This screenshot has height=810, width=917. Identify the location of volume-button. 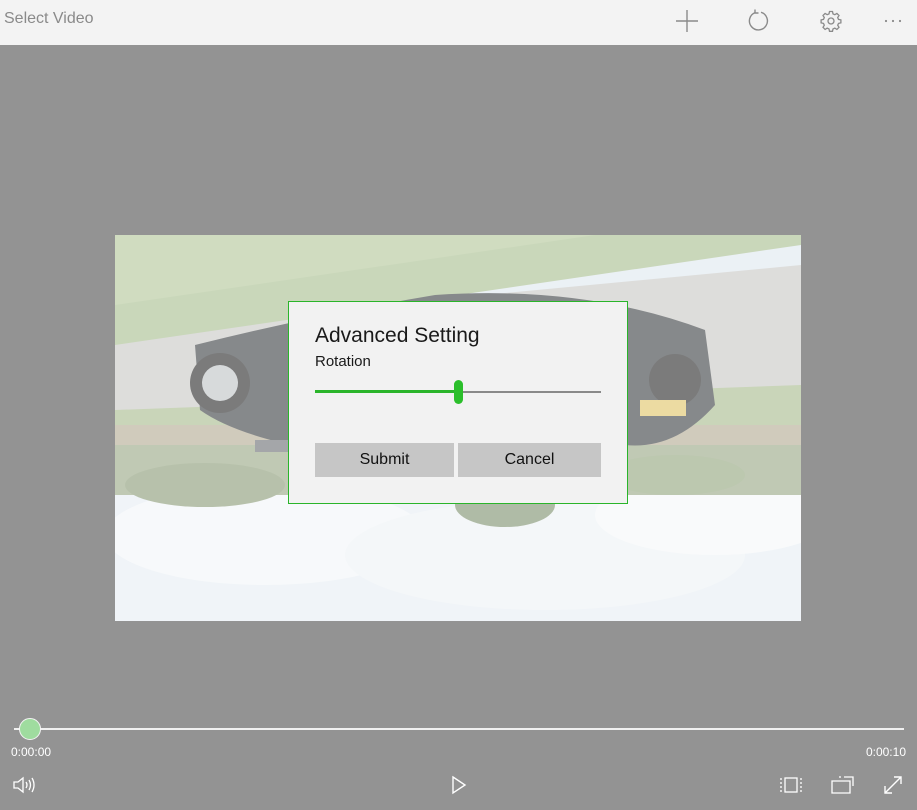
(24, 785).